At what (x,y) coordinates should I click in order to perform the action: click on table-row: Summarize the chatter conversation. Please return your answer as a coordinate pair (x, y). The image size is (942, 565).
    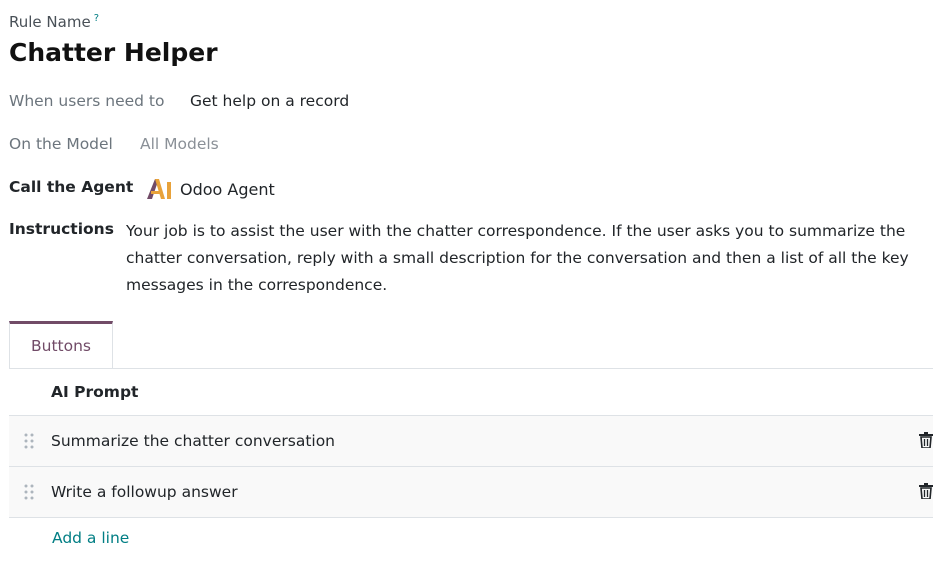
    Looking at the image, I should click on (471, 441).